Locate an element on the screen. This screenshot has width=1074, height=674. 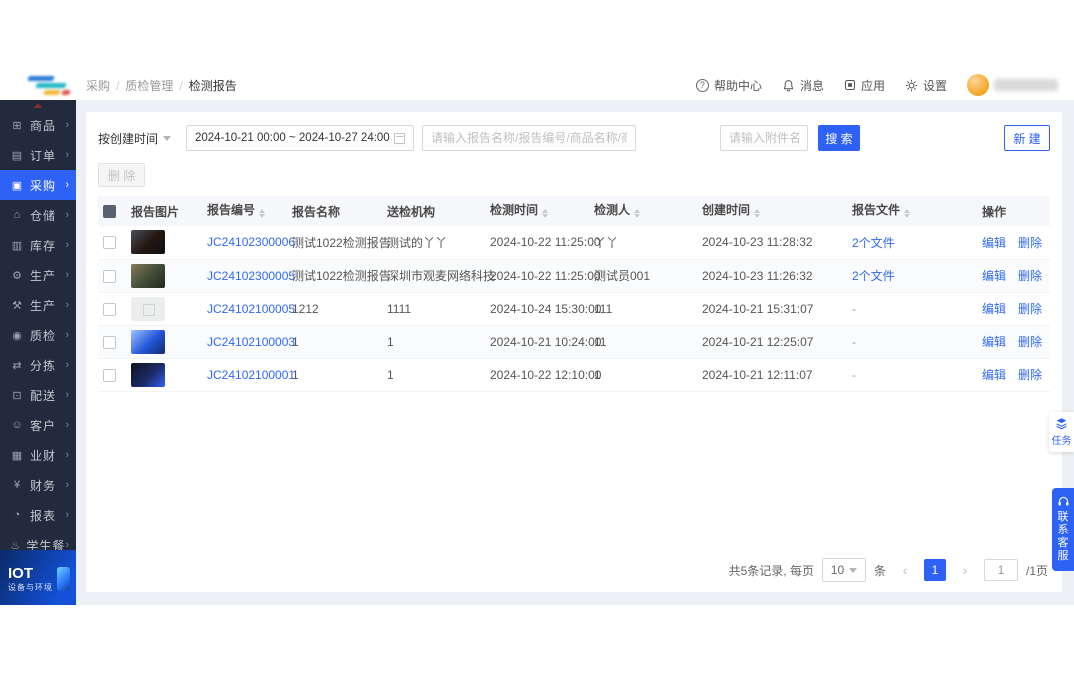
sidebar-item-label: 配送 is located at coordinates (43, 395).